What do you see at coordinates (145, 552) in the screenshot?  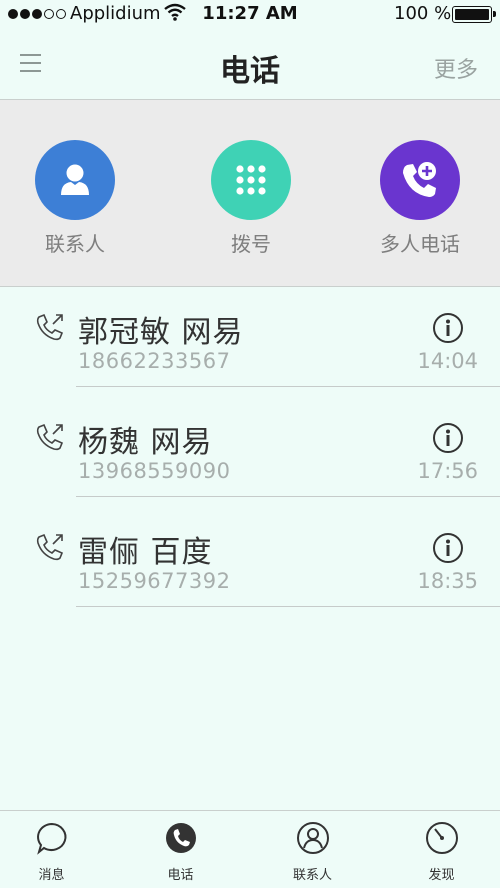 I see `caller-name: 雷俪 百度` at bounding box center [145, 552].